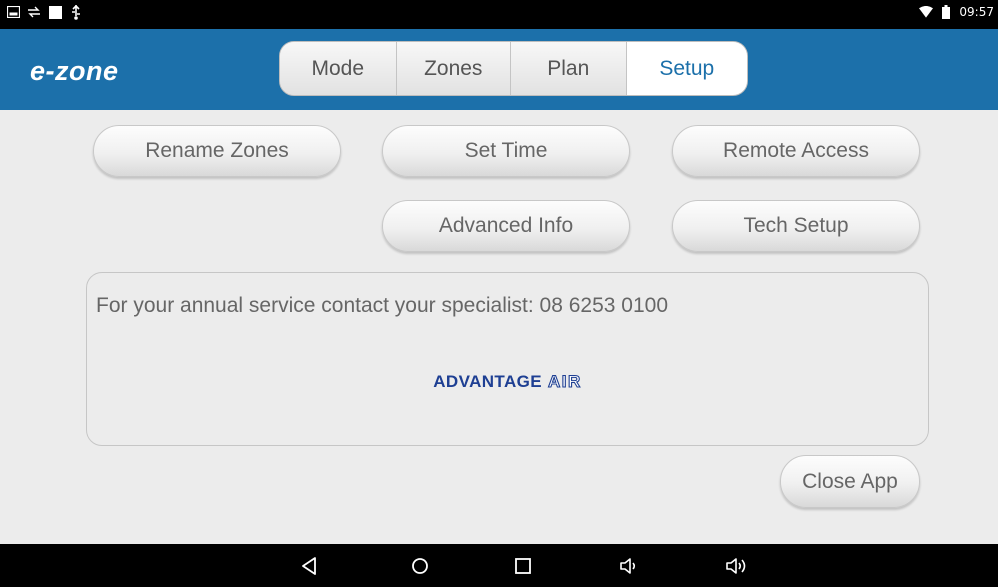 This screenshot has width=998, height=587. I want to click on tab-setup: Setup, so click(686, 68).